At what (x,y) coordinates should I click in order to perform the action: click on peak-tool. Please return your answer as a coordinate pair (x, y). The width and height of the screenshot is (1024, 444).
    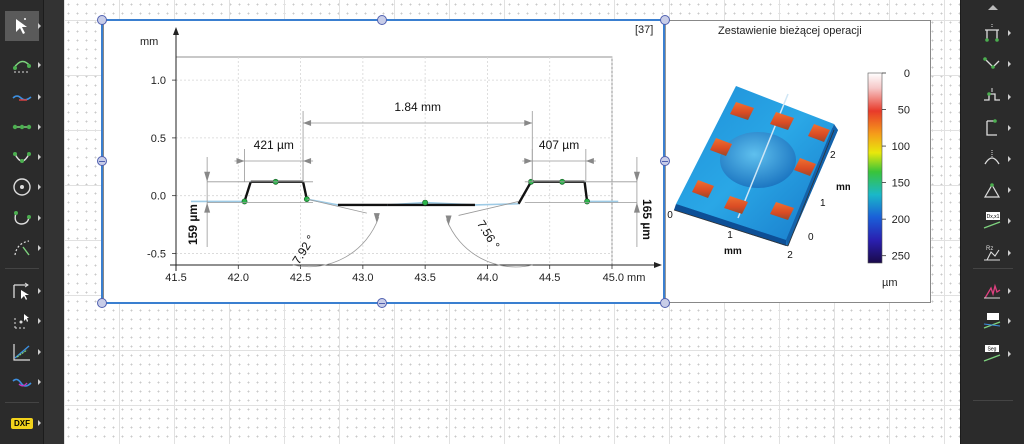
    Looking at the image, I should click on (993, 159).